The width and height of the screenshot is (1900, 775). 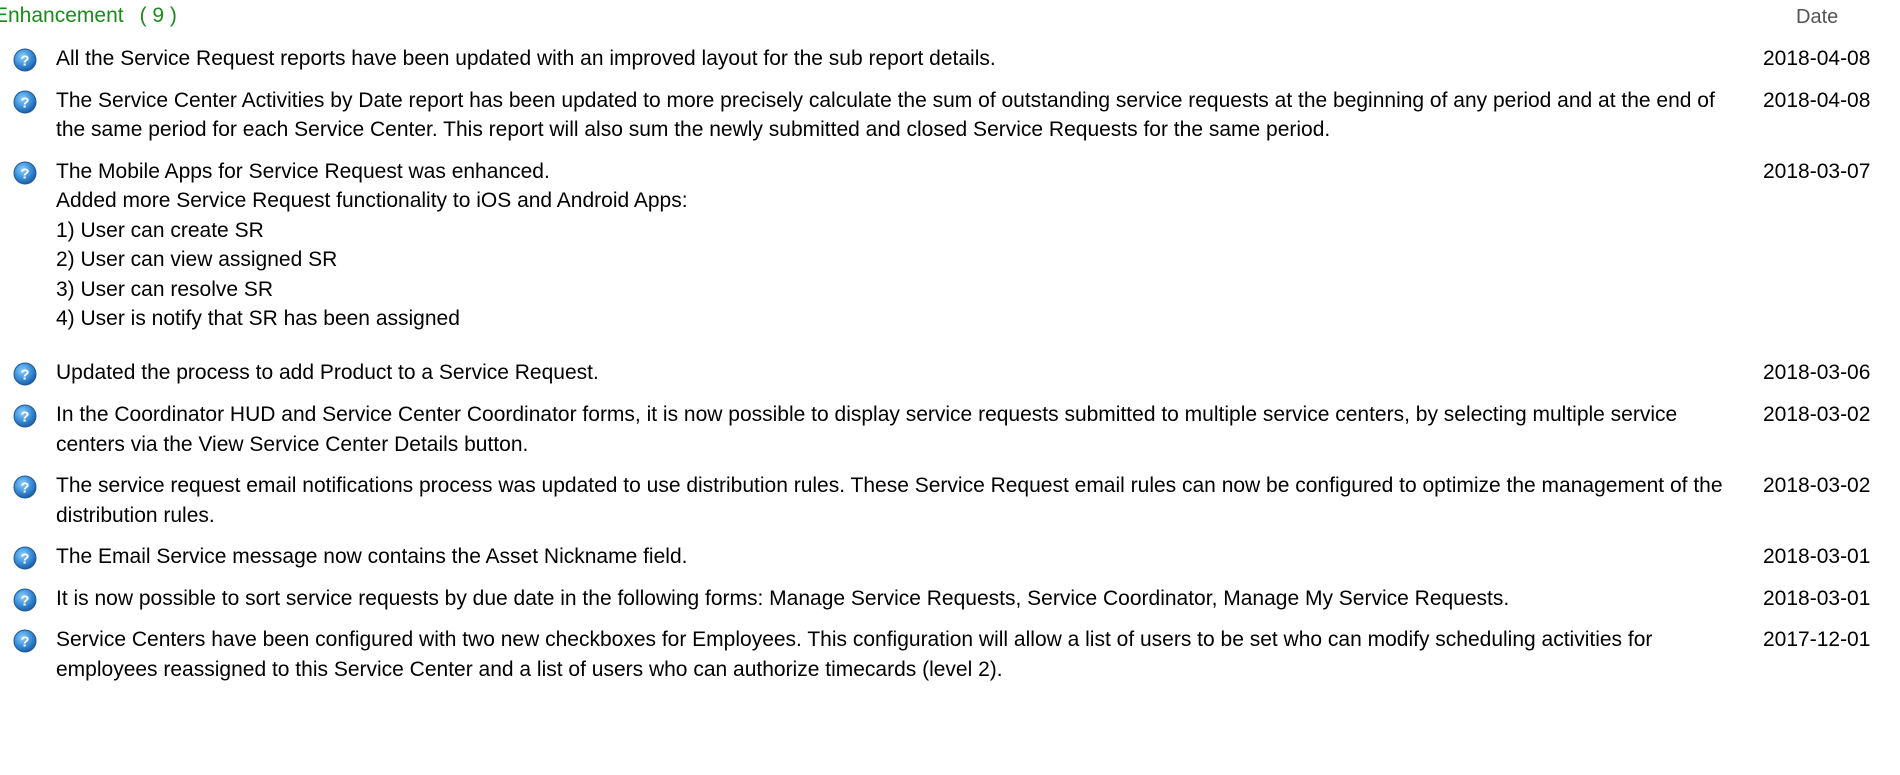 I want to click on section-header: Enhancement ( 9 ) Date, so click(x=950, y=18).